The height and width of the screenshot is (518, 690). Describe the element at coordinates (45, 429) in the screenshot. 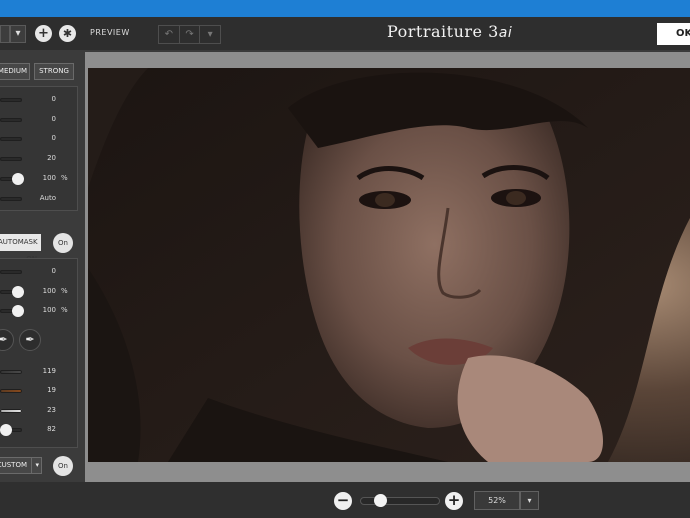

I see `slider-value: 82` at that location.